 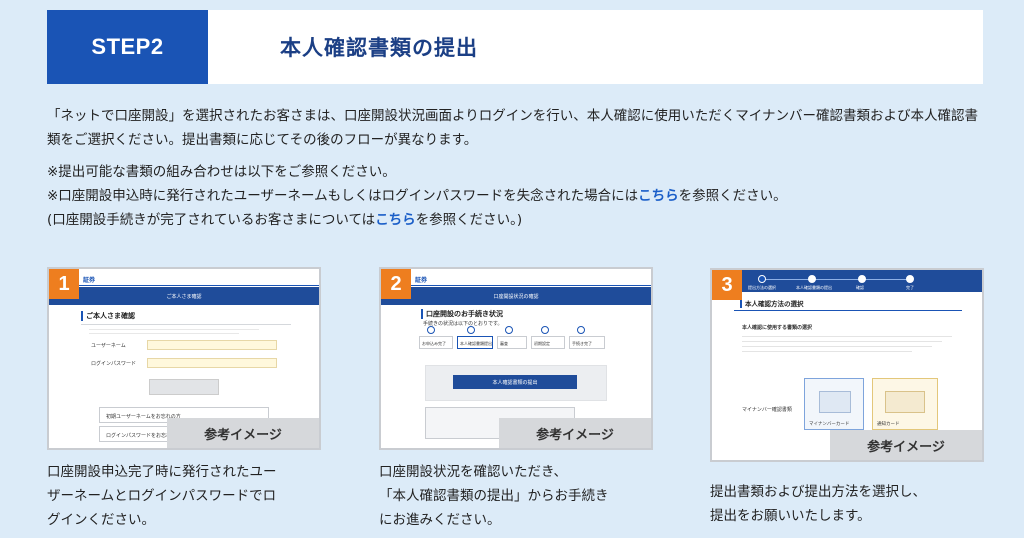 What do you see at coordinates (910, 287) in the screenshot?
I see `step-label: 完了` at bounding box center [910, 287].